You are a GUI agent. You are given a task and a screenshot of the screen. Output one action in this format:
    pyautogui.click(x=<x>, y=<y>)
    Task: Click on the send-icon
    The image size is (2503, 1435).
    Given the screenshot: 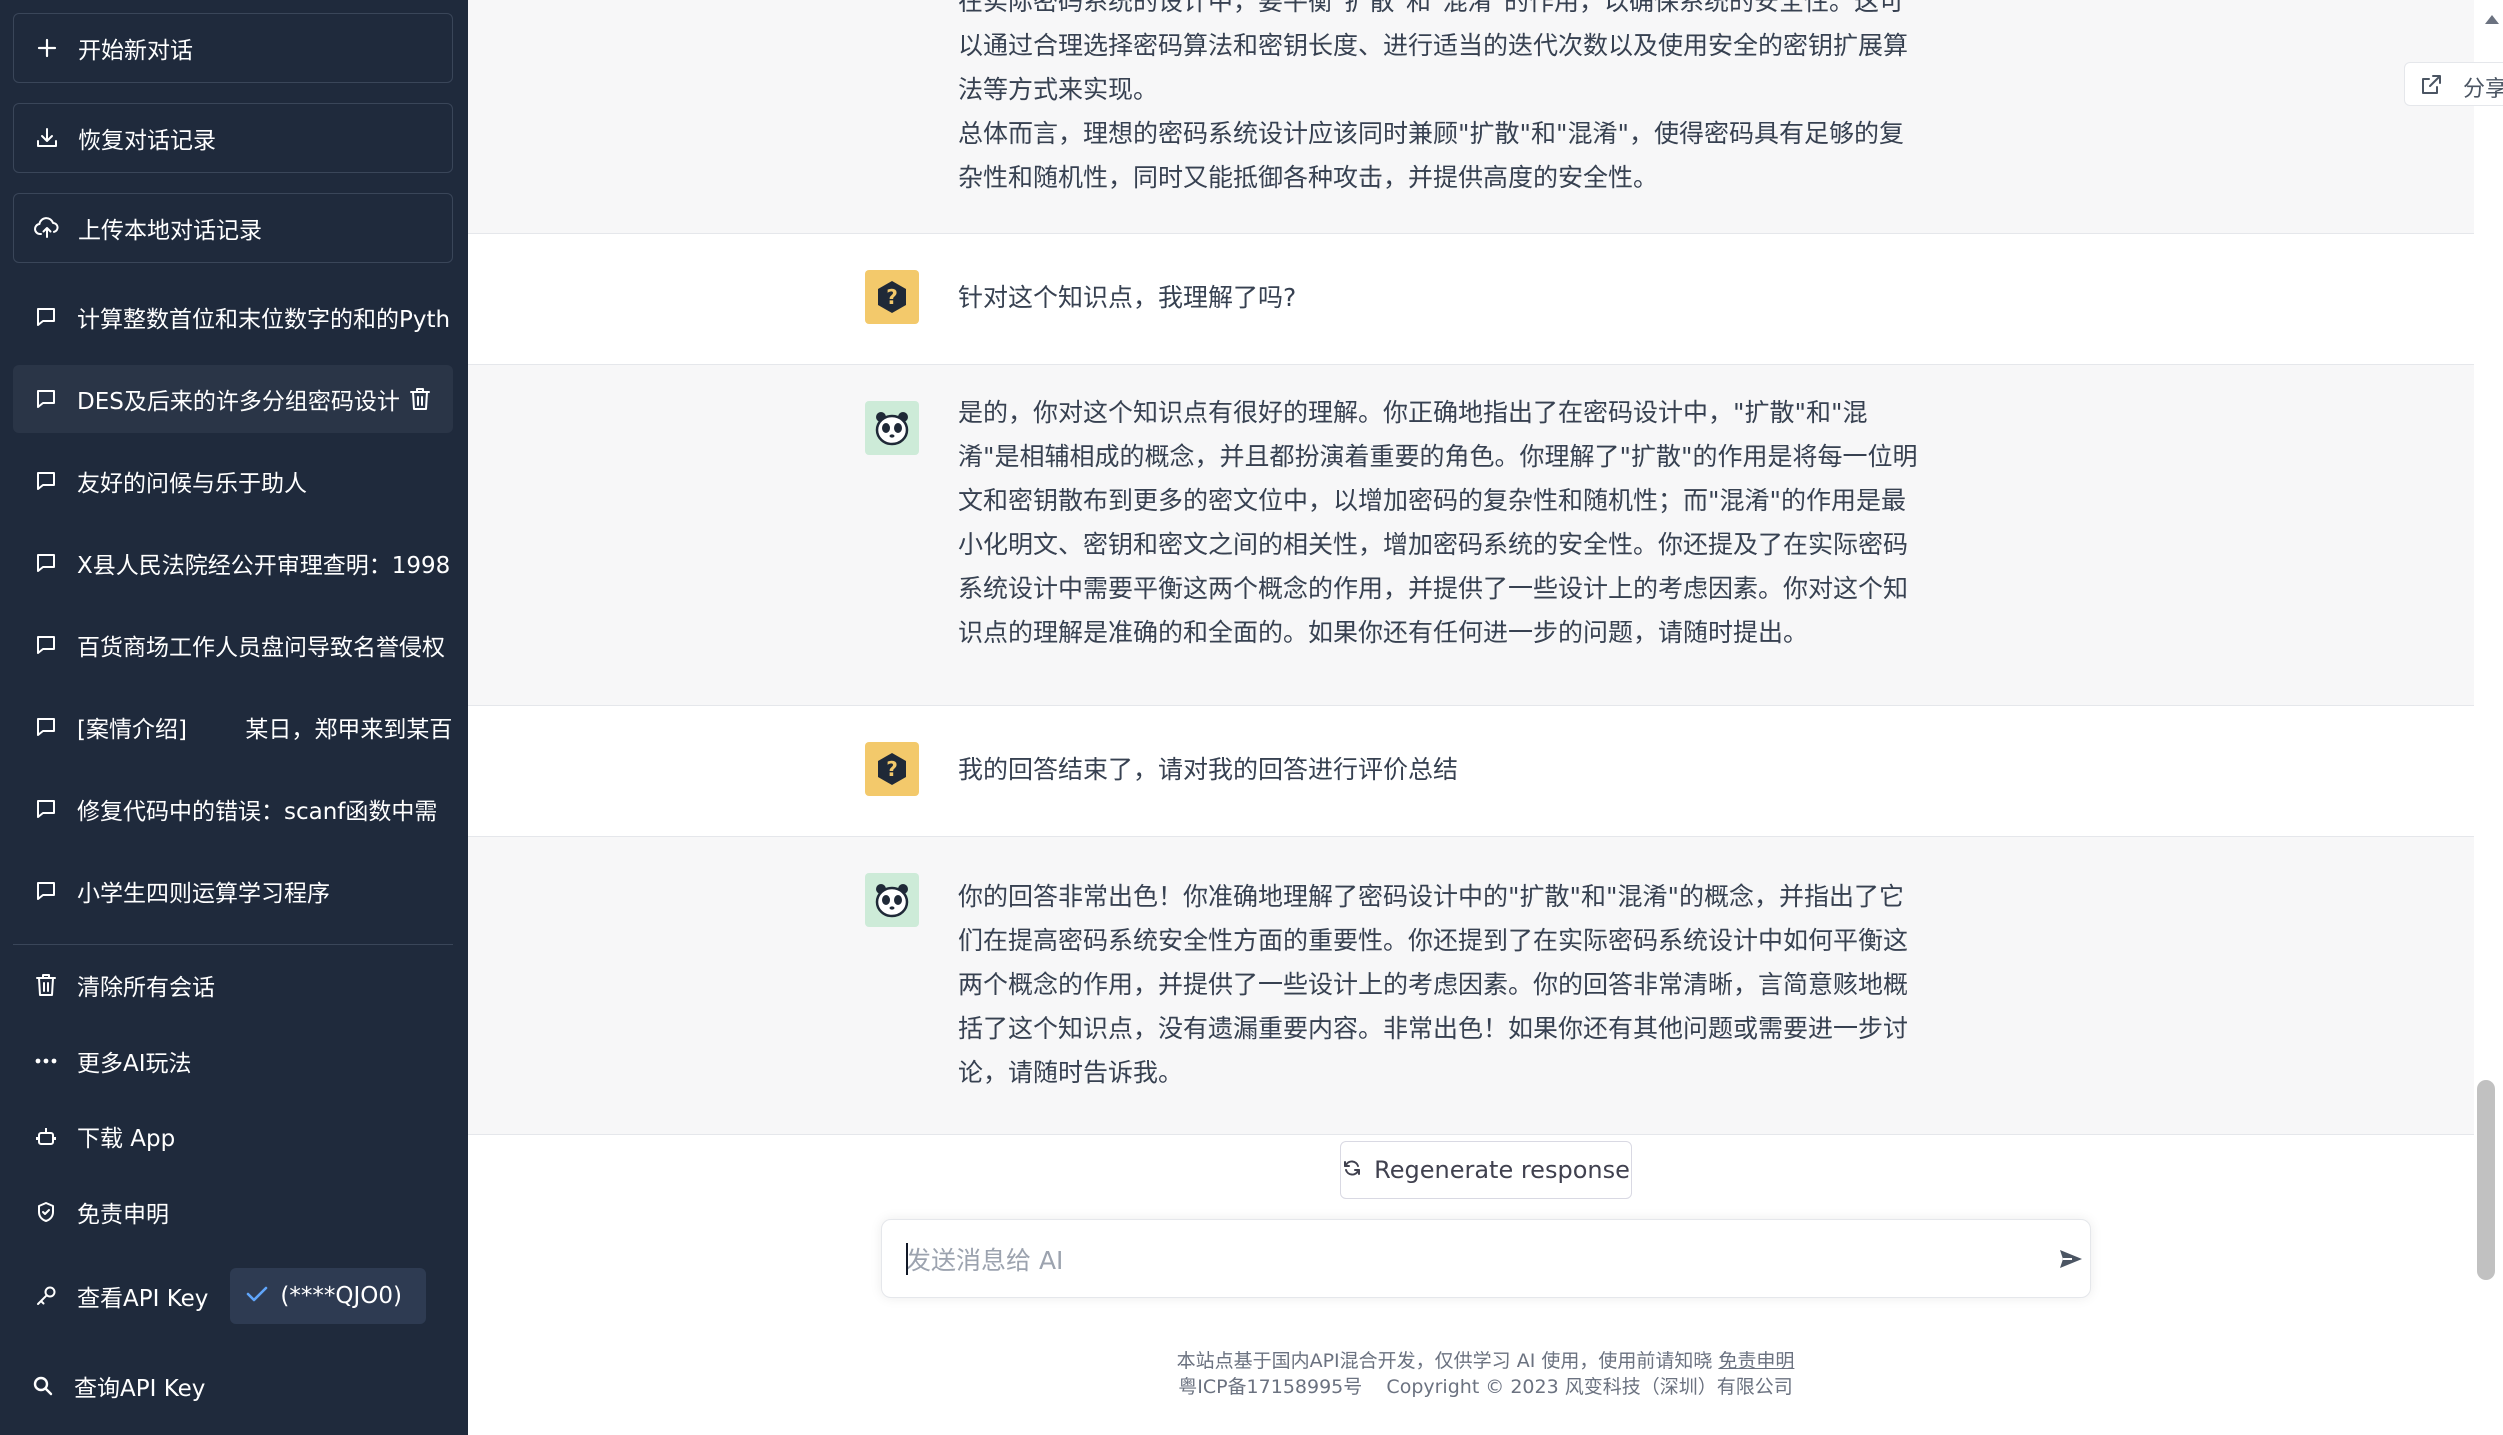 What is the action you would take?
    pyautogui.click(x=2071, y=1259)
    